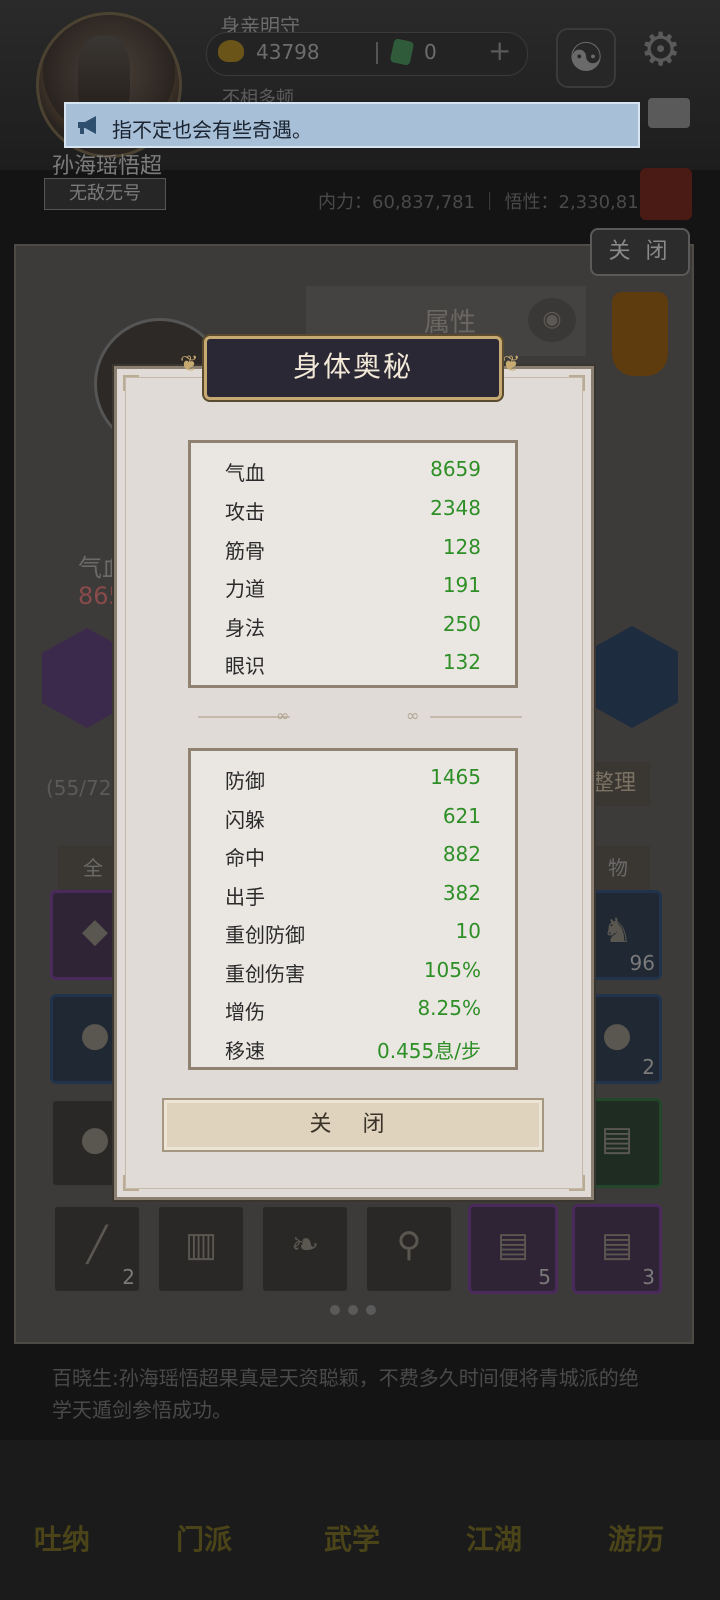  What do you see at coordinates (83, 788) in the screenshot?
I see `bag-capacity: (55/72)` at bounding box center [83, 788].